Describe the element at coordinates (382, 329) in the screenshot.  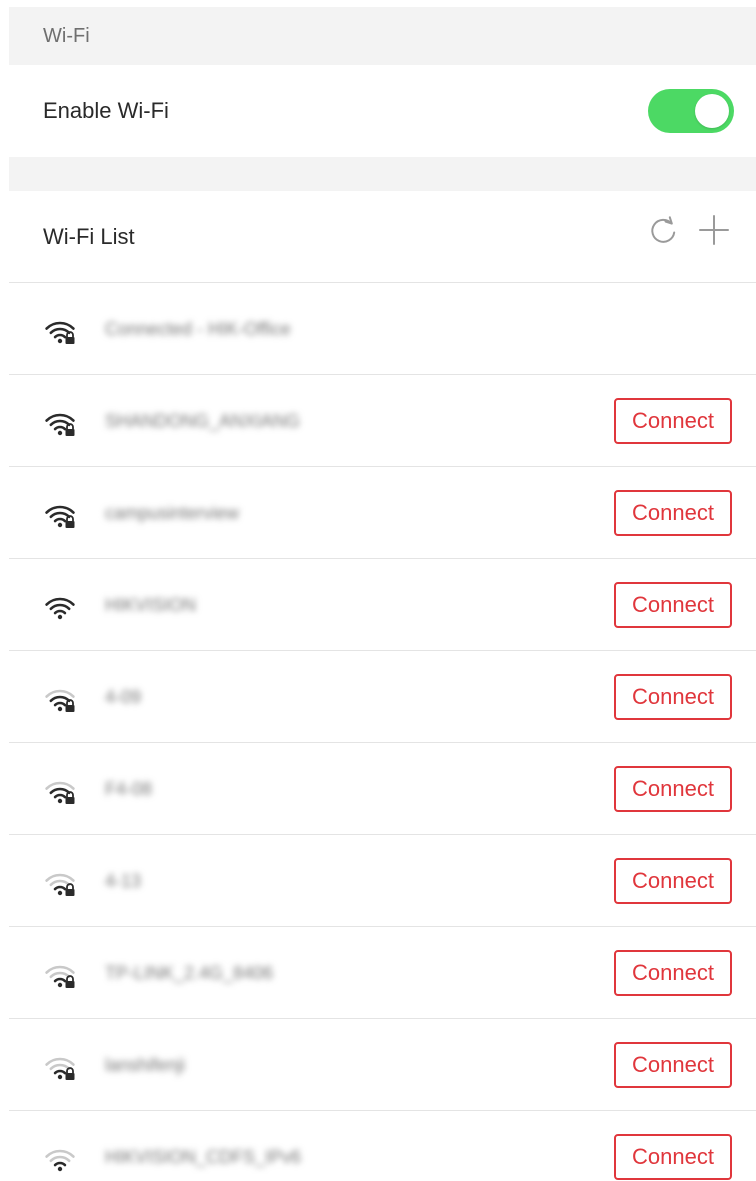
I see `wifi-network-row: Connected - HIK-Office` at that location.